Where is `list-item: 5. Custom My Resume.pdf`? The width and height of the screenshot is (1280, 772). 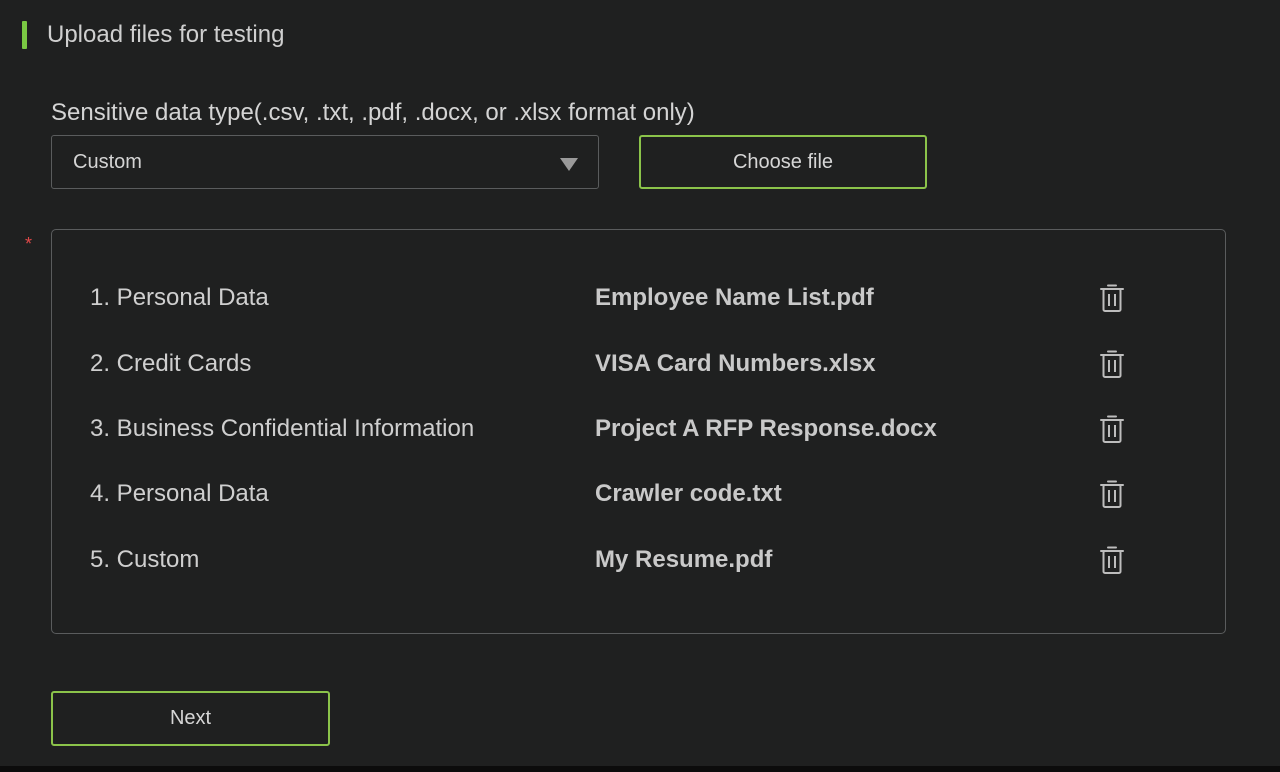 list-item: 5. Custom My Resume.pdf is located at coordinates (638, 560).